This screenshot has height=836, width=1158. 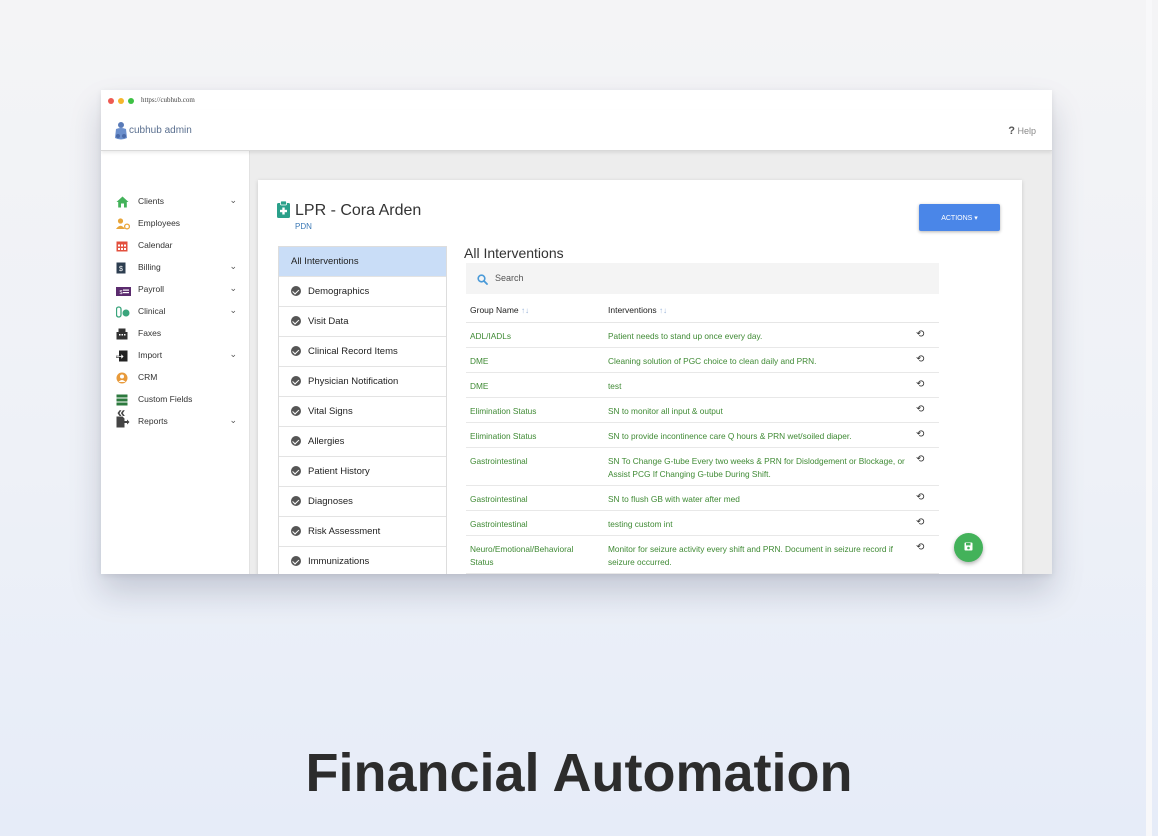 What do you see at coordinates (758, 386) in the screenshot?
I see `intervention-cell: test` at bounding box center [758, 386].